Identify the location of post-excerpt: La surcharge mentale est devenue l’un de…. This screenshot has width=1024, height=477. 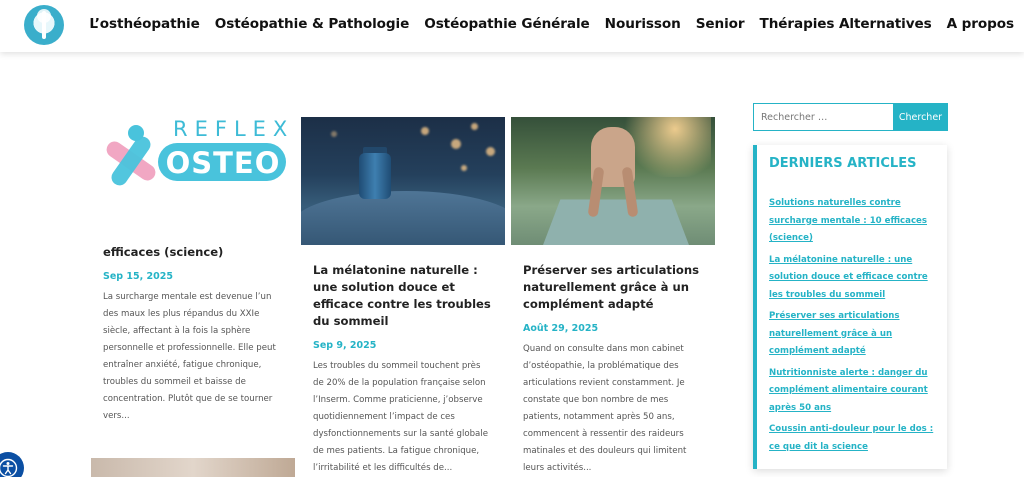
(189, 356).